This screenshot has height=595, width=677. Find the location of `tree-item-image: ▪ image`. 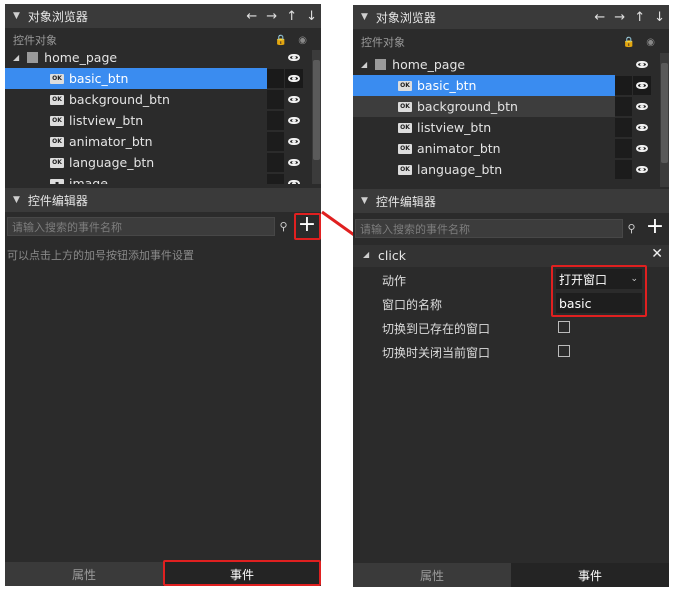

tree-item-image: ▪ image is located at coordinates (136, 178).